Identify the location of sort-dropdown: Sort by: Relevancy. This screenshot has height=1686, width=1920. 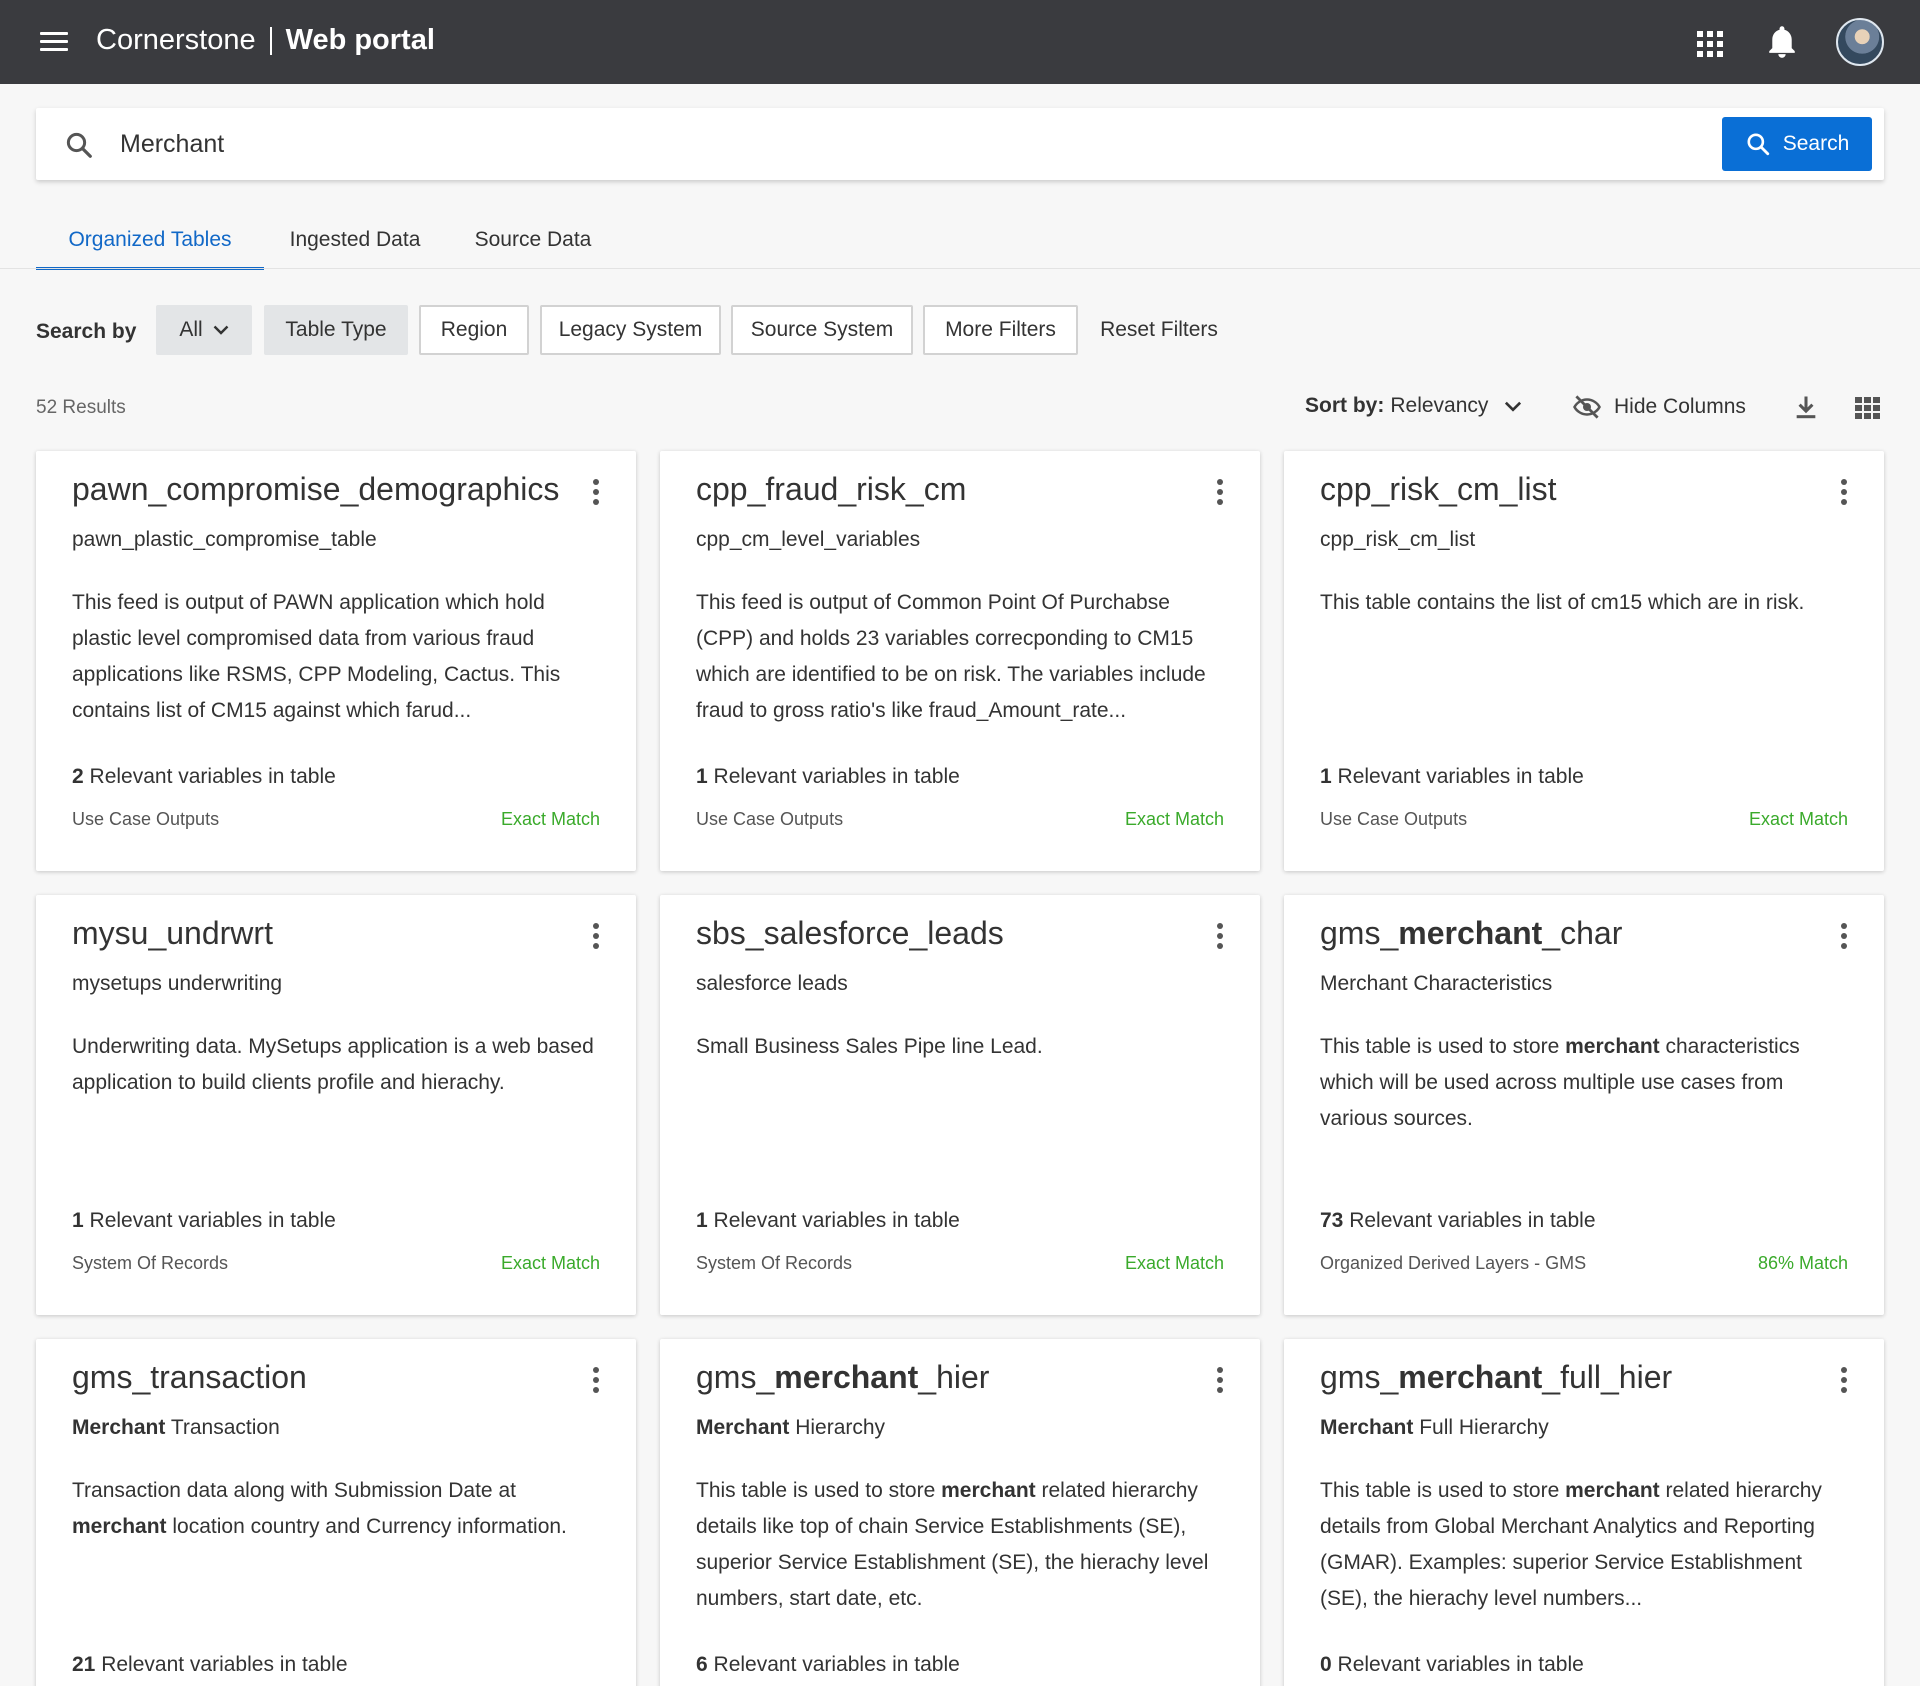
(1413, 406).